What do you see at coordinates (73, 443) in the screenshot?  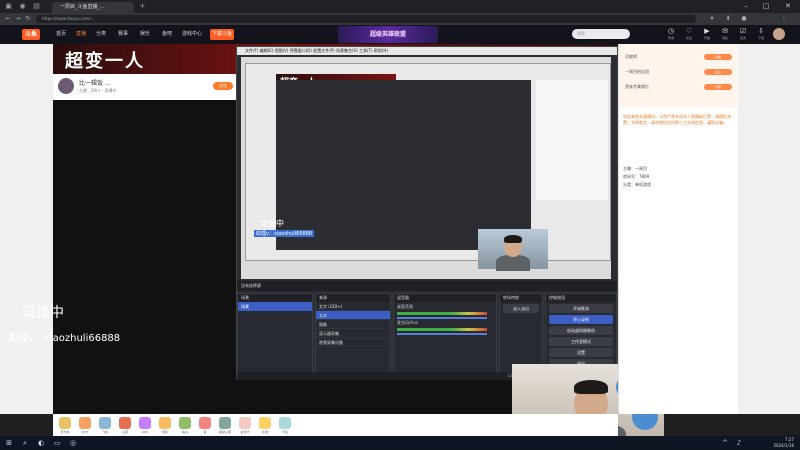 I see `obs-taskbar-icon: ◎` at bounding box center [73, 443].